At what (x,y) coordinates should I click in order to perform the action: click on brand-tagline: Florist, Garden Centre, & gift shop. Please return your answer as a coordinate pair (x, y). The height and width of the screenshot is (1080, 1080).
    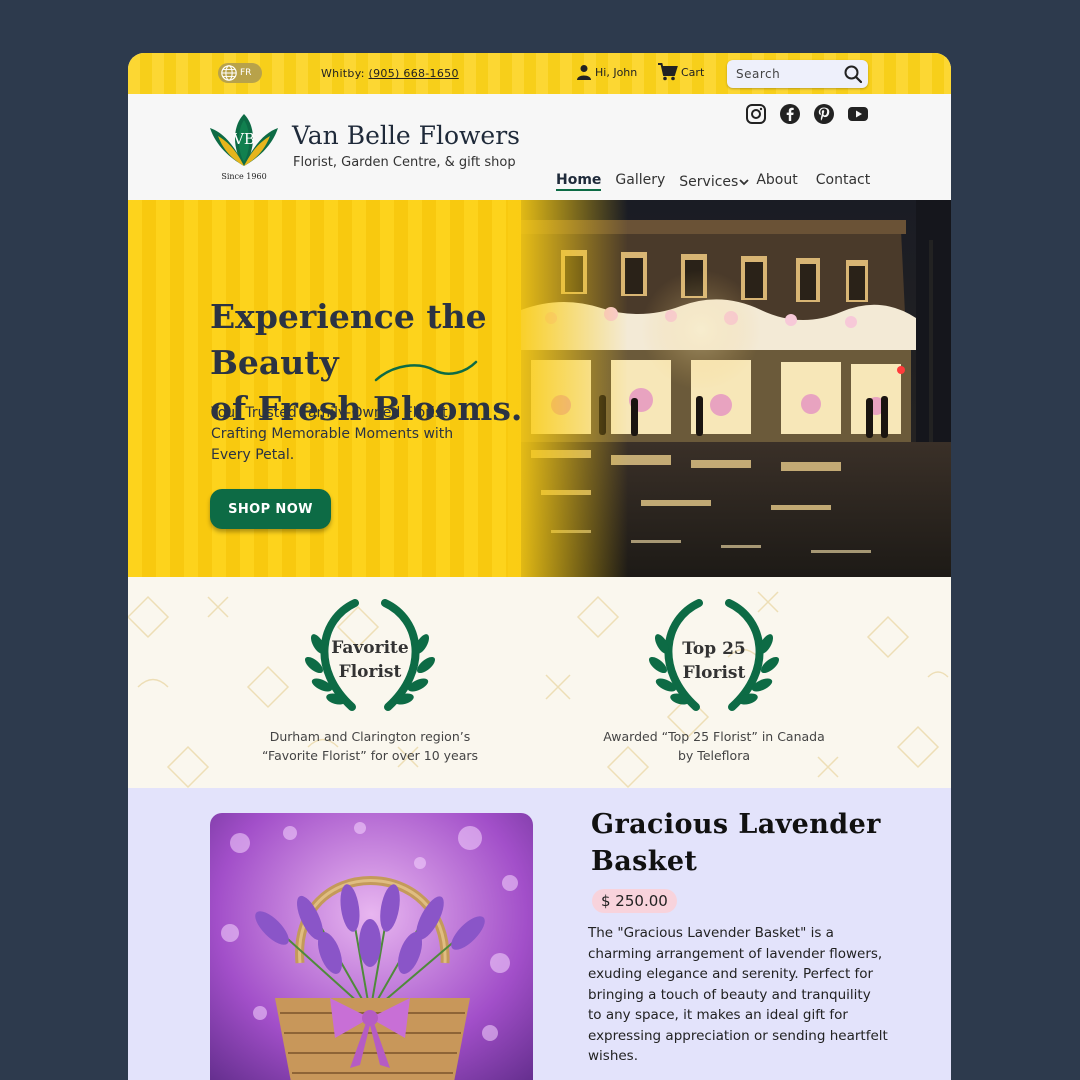
    Looking at the image, I should click on (404, 162).